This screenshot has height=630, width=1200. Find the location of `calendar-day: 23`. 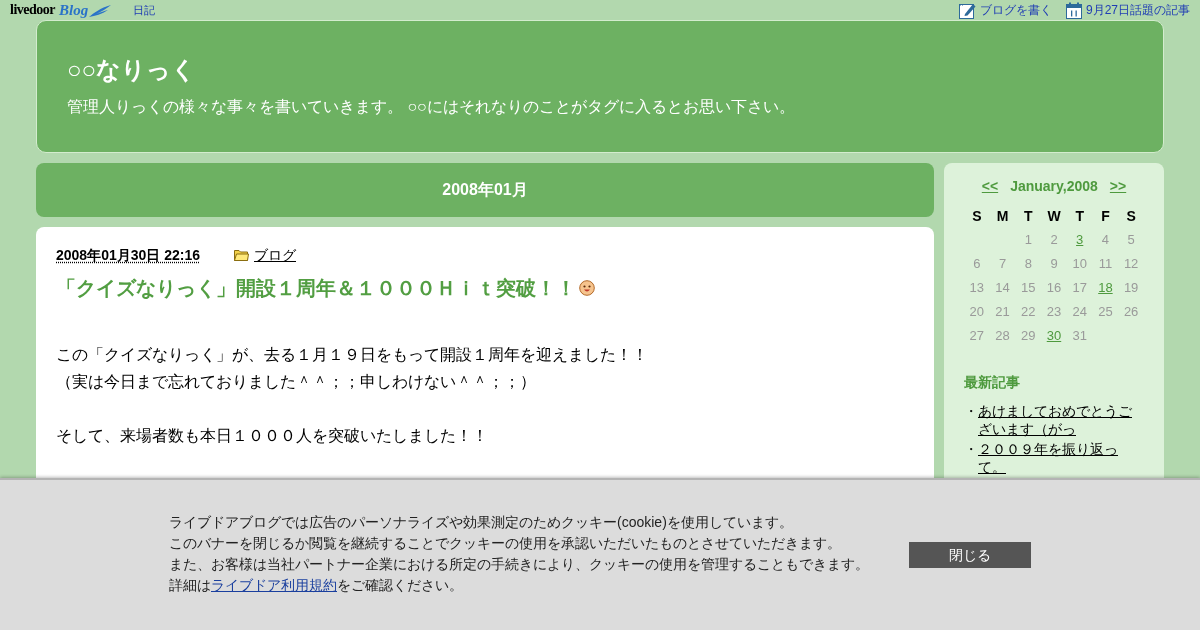

calendar-day: 23 is located at coordinates (1054, 312).